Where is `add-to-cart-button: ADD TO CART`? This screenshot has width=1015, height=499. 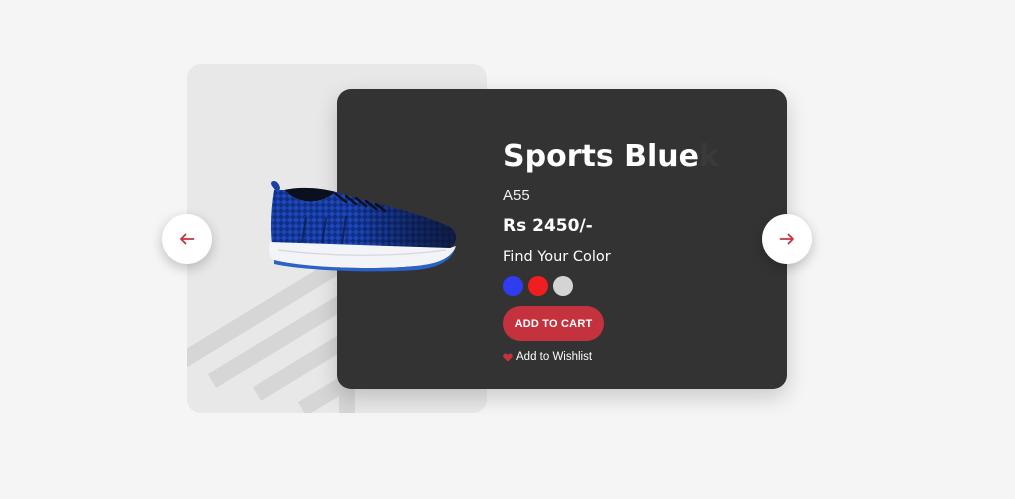
add-to-cart-button: ADD TO CART is located at coordinates (553, 323).